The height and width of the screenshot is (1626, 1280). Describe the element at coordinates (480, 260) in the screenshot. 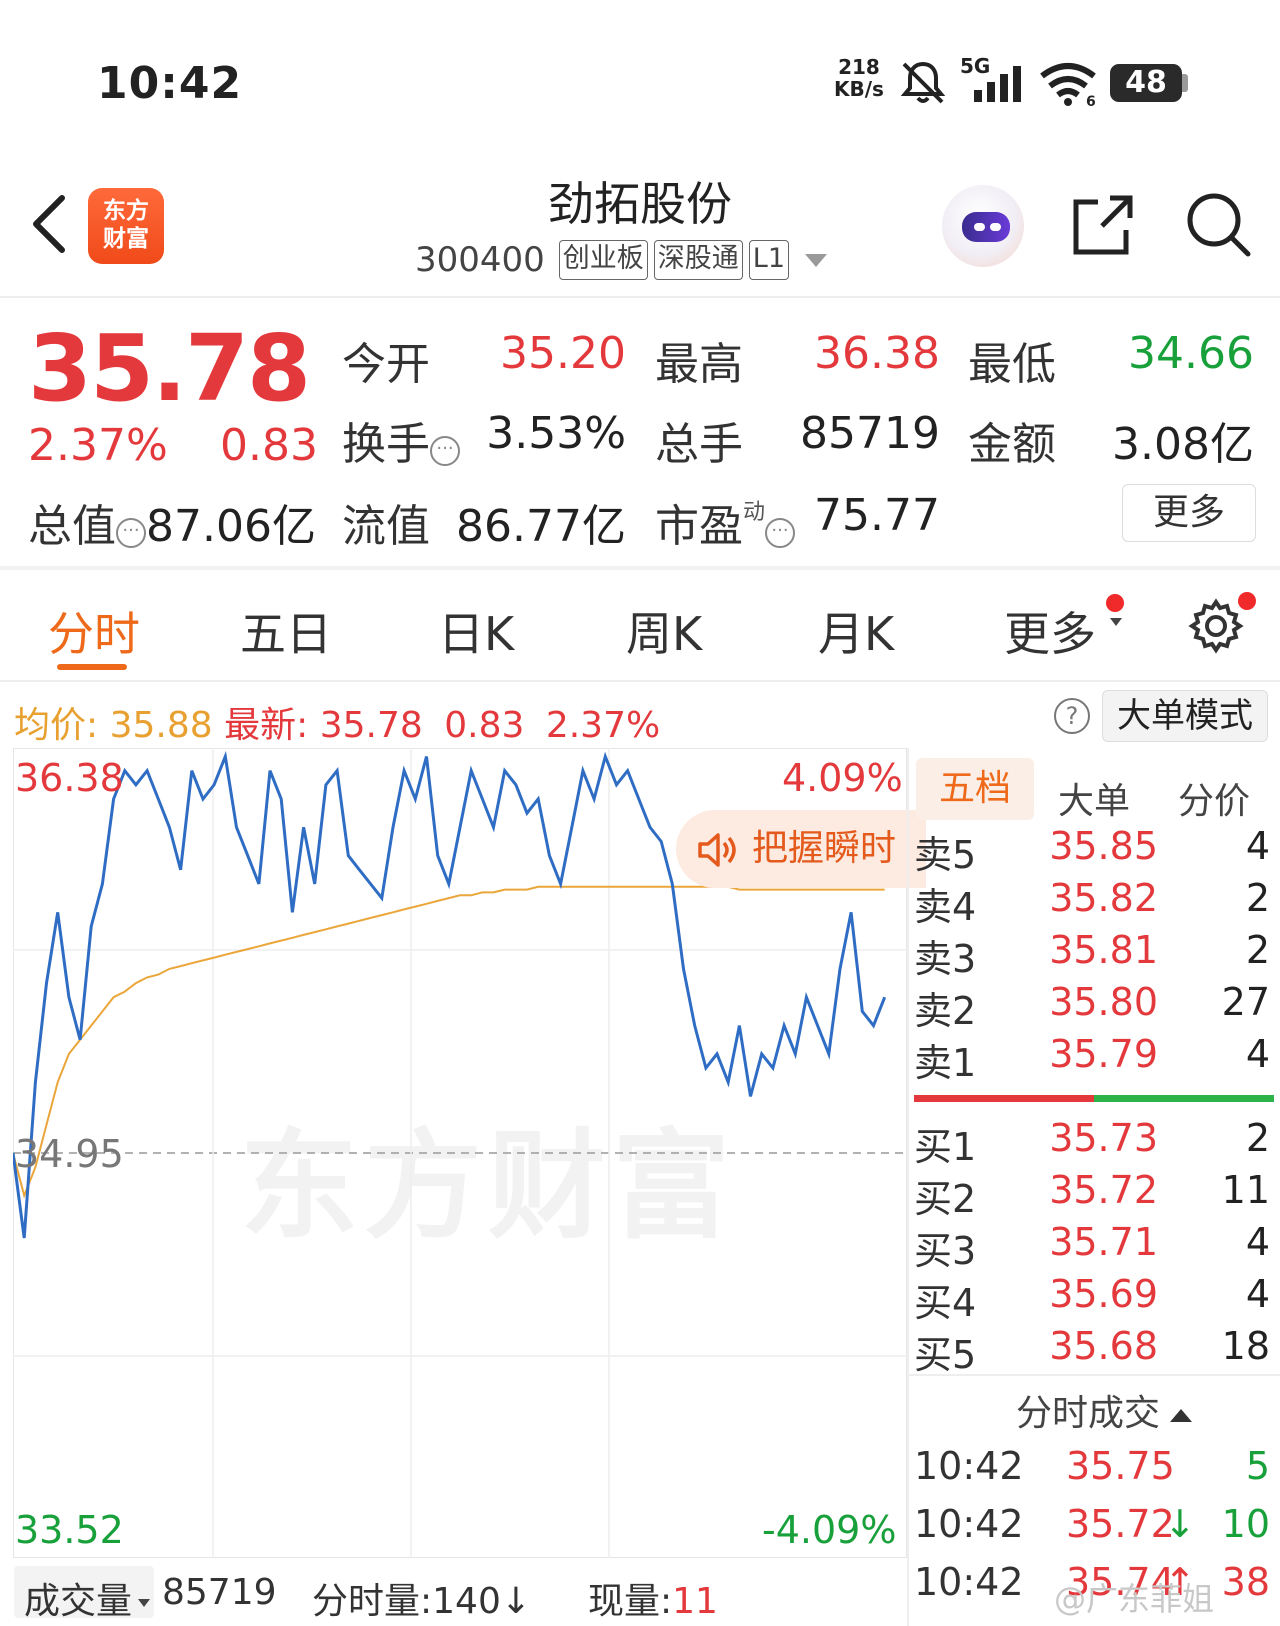

I see `stock-code: 300400` at that location.